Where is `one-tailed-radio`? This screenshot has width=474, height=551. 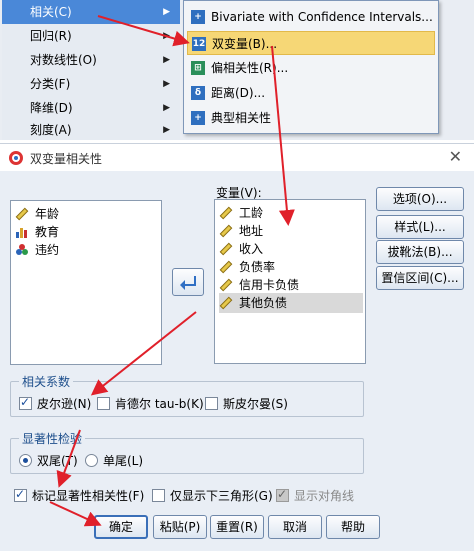 one-tailed-radio is located at coordinates (91, 460).